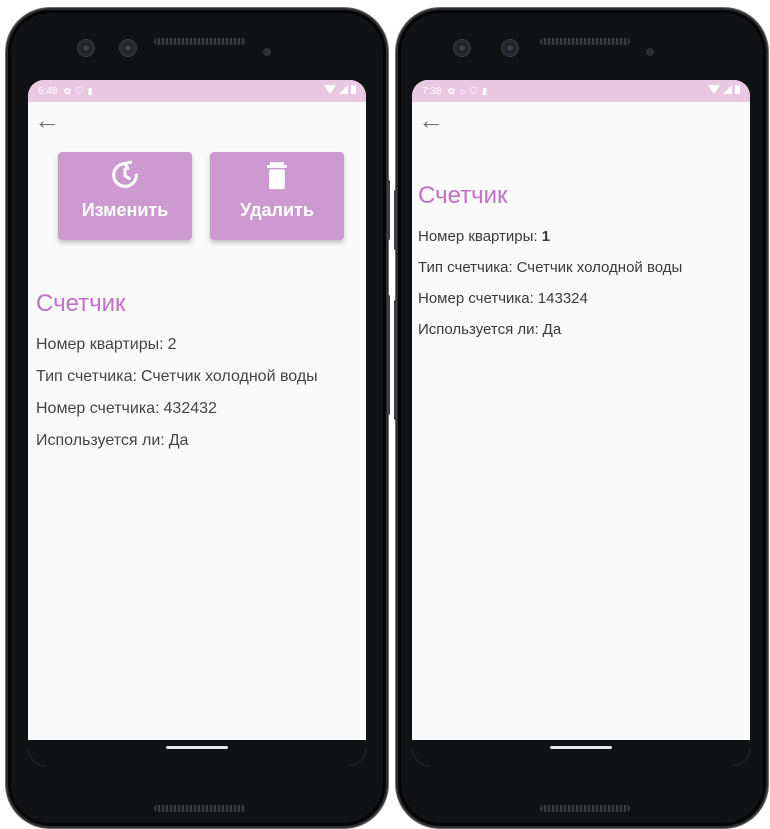 Image resolution: width=770 pixels, height=829 pixels. Describe the element at coordinates (197, 197) in the screenshot. I see `action-buttons: Изменить Удалить` at that location.